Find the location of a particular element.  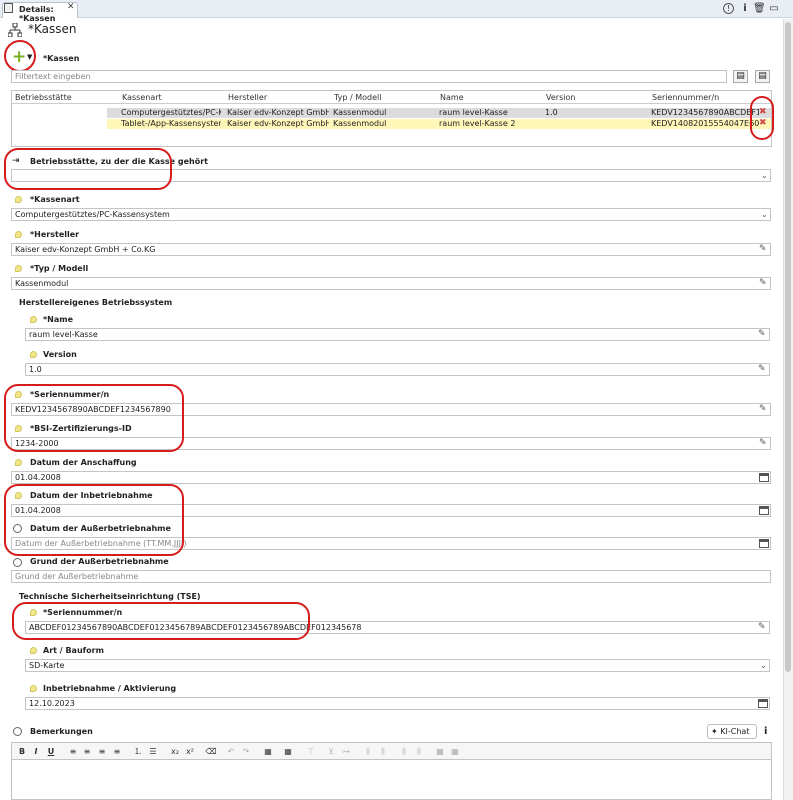

collapse-all-icon: ▤ is located at coordinates (762, 76).